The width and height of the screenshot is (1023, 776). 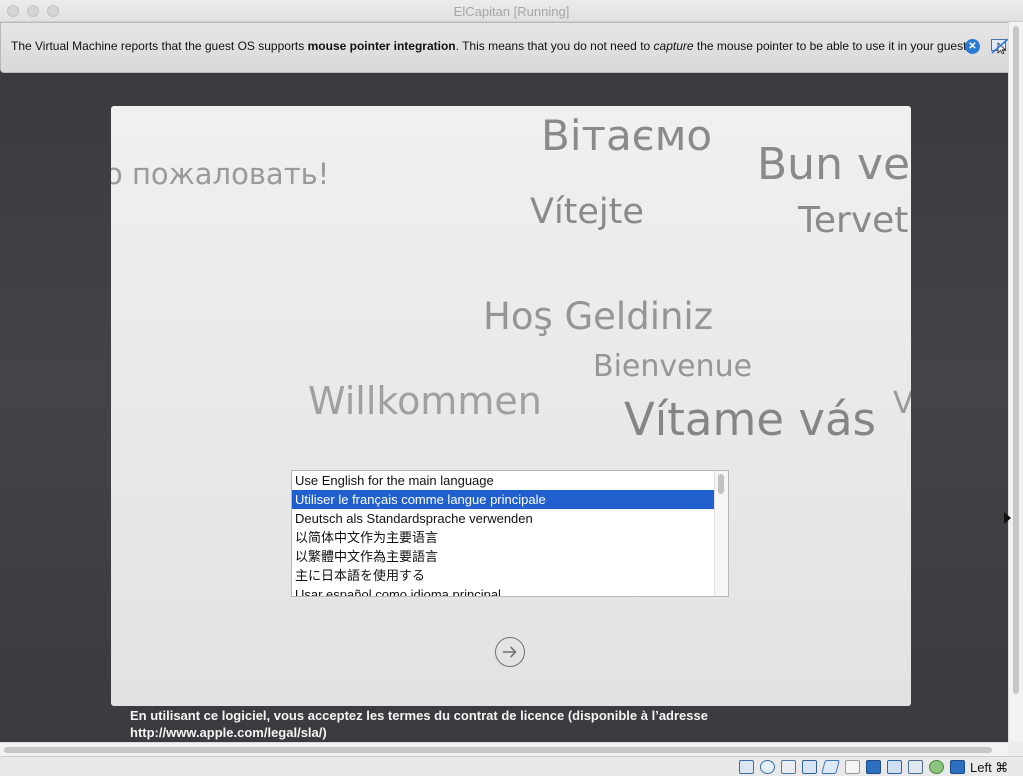 I want to click on greeting-text: Vítame vás, so click(x=750, y=419).